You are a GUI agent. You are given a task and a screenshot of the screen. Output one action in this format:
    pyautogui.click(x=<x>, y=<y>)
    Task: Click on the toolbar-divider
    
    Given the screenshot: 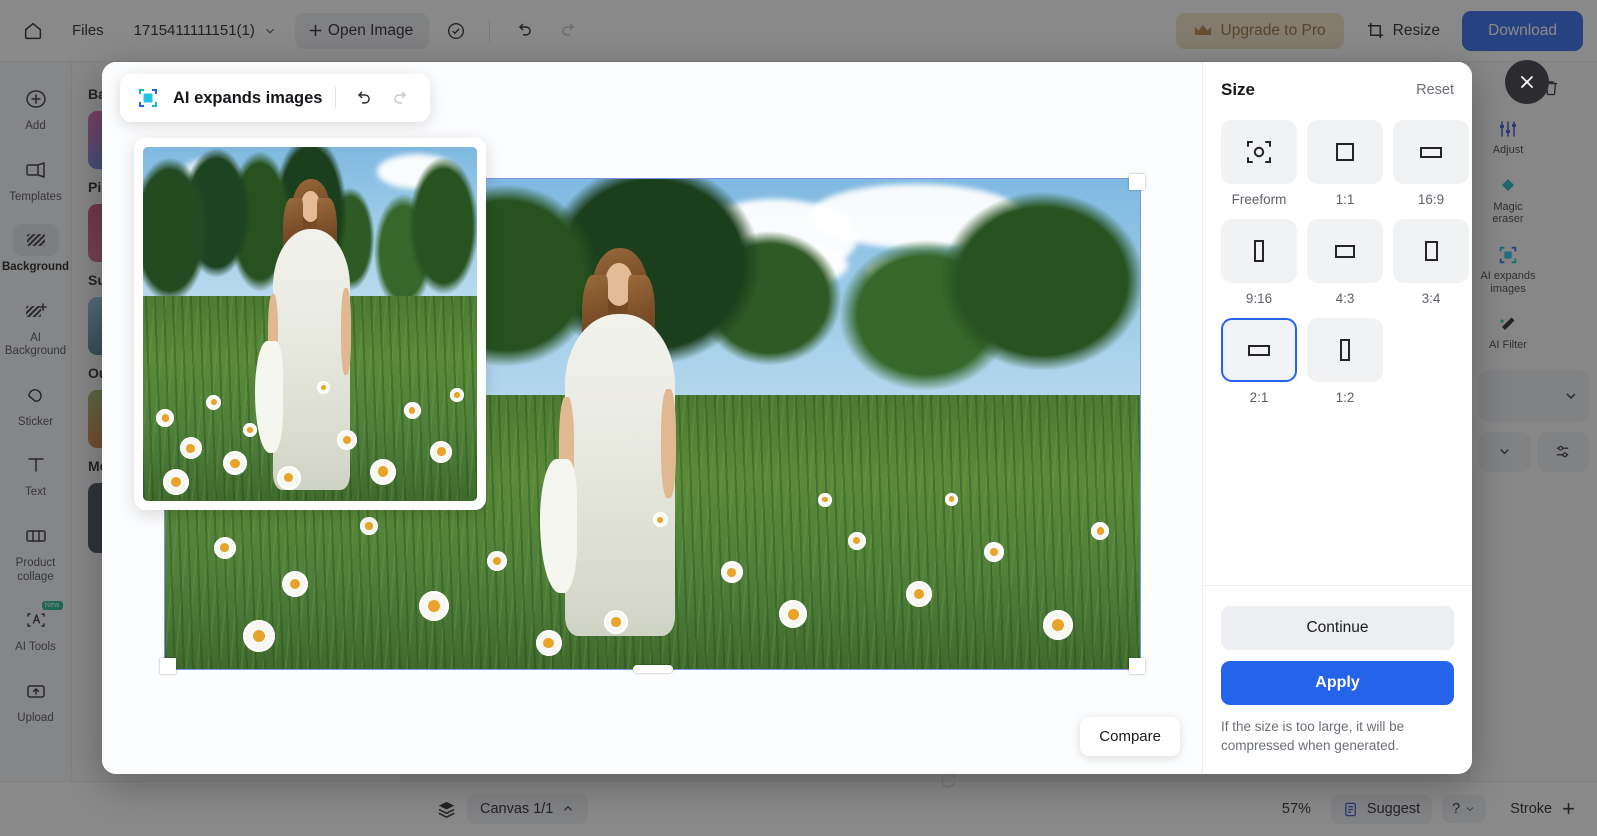 What is the action you would take?
    pyautogui.click(x=490, y=30)
    